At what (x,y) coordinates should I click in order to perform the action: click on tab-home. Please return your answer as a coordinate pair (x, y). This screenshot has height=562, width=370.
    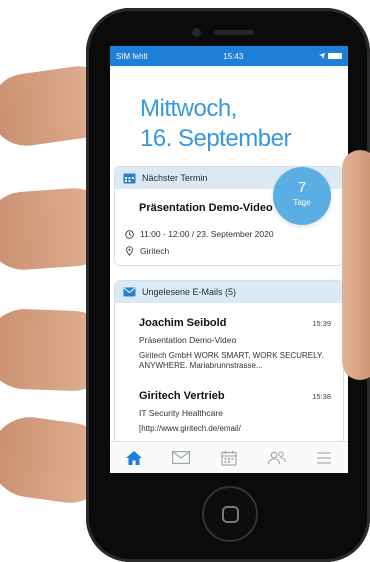
    Looking at the image, I should click on (134, 458).